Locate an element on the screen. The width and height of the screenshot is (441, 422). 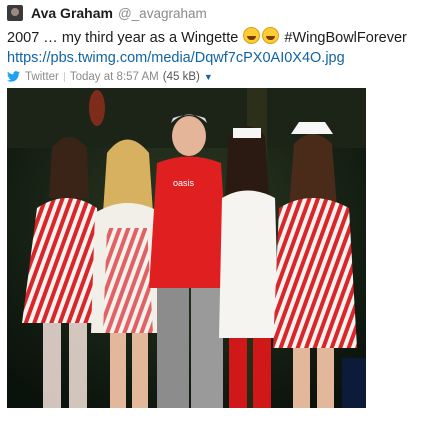
file-size: (45 kB) is located at coordinates (181, 76).